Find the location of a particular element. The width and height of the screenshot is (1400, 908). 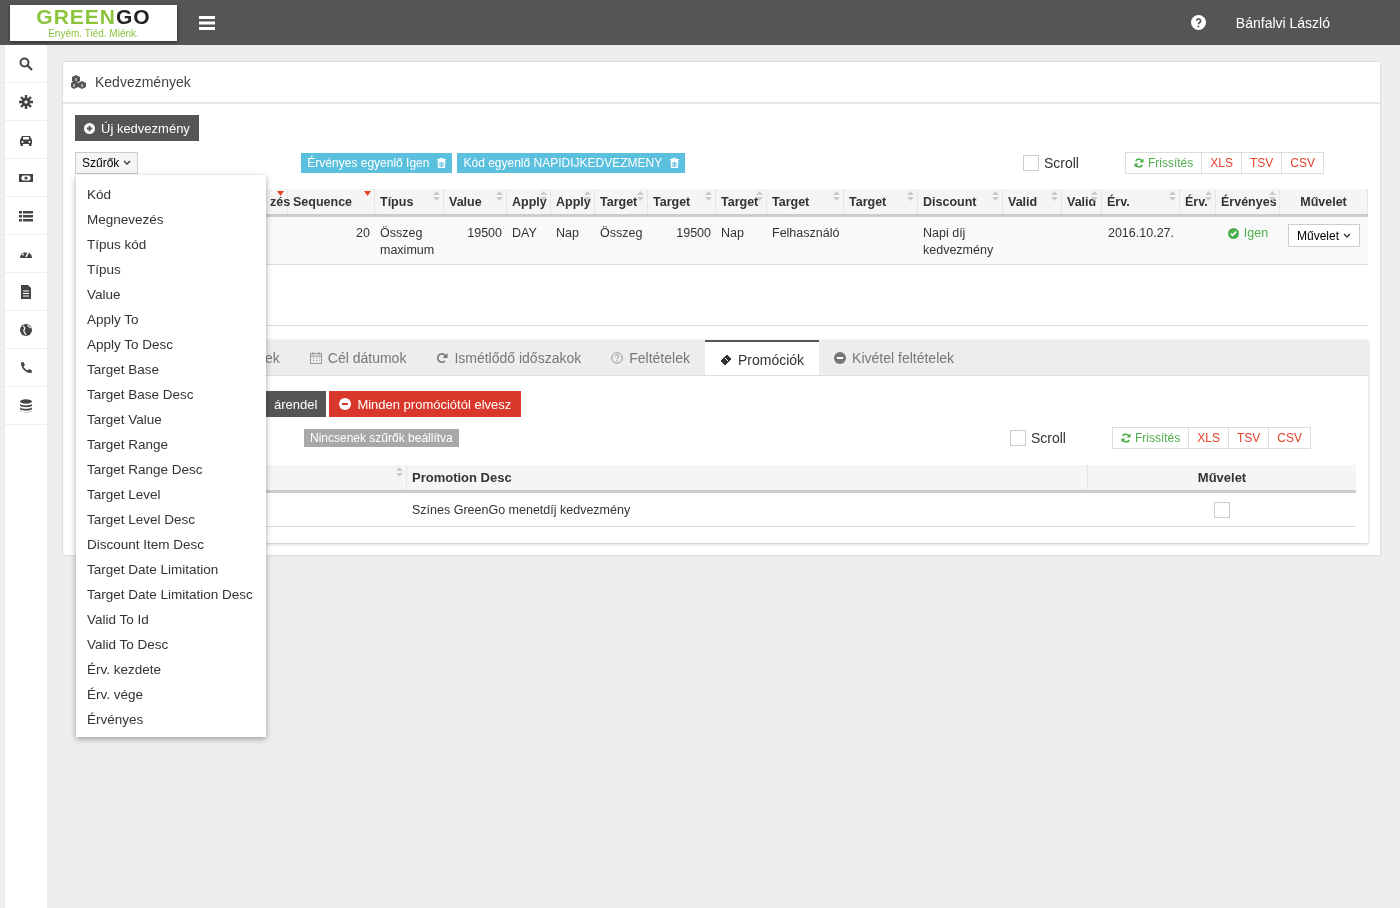

action-dropdown-button: Művelet is located at coordinates (1324, 235).